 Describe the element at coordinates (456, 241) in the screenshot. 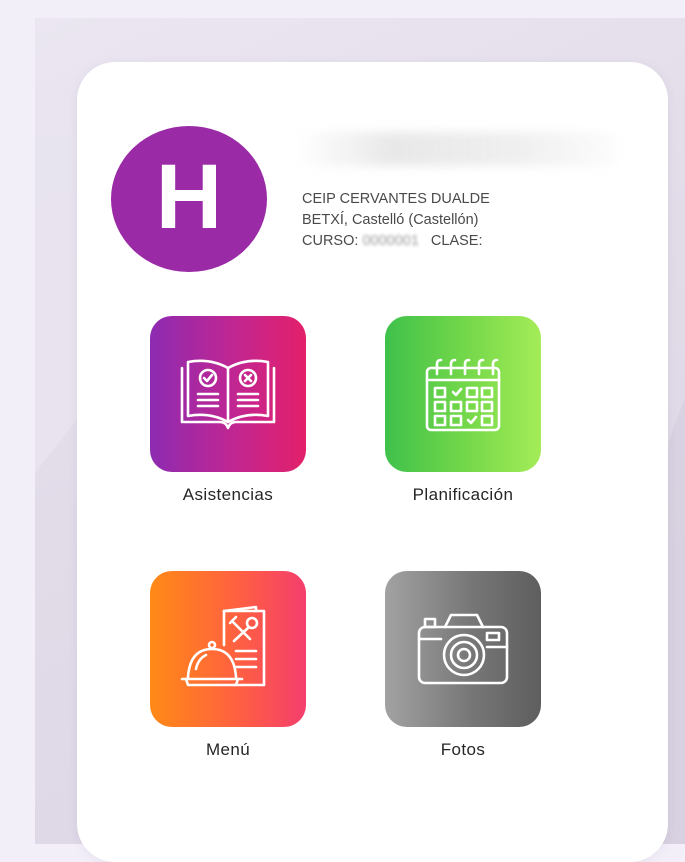

I see `class-label: CLASE:` at that location.